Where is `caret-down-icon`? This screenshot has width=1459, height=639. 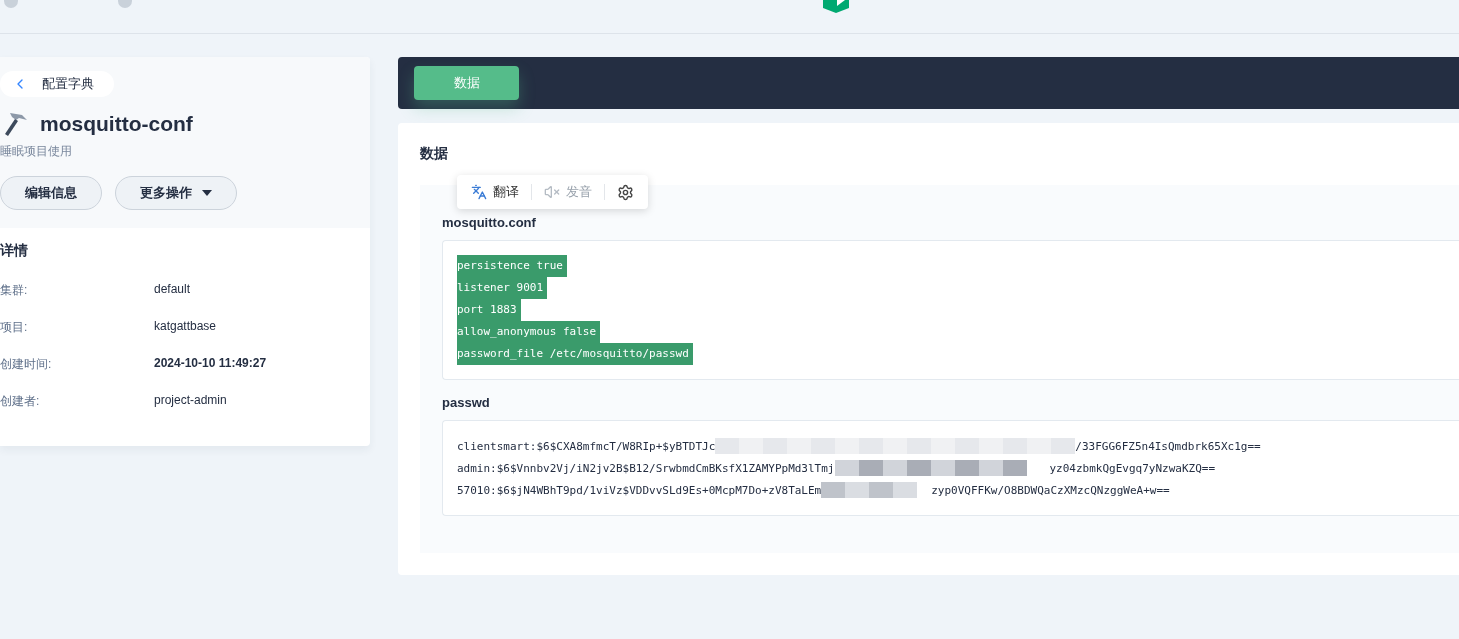 caret-down-icon is located at coordinates (207, 193).